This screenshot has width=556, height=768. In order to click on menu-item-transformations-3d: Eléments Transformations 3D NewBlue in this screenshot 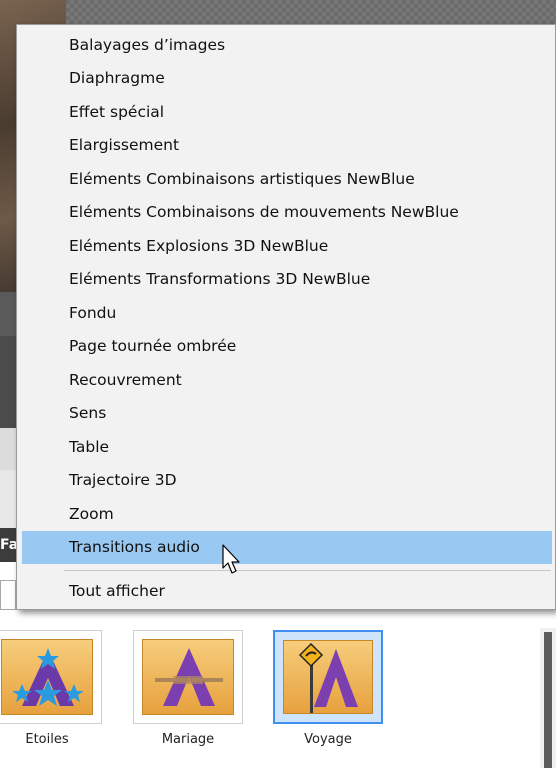, I will do `click(287, 279)`.